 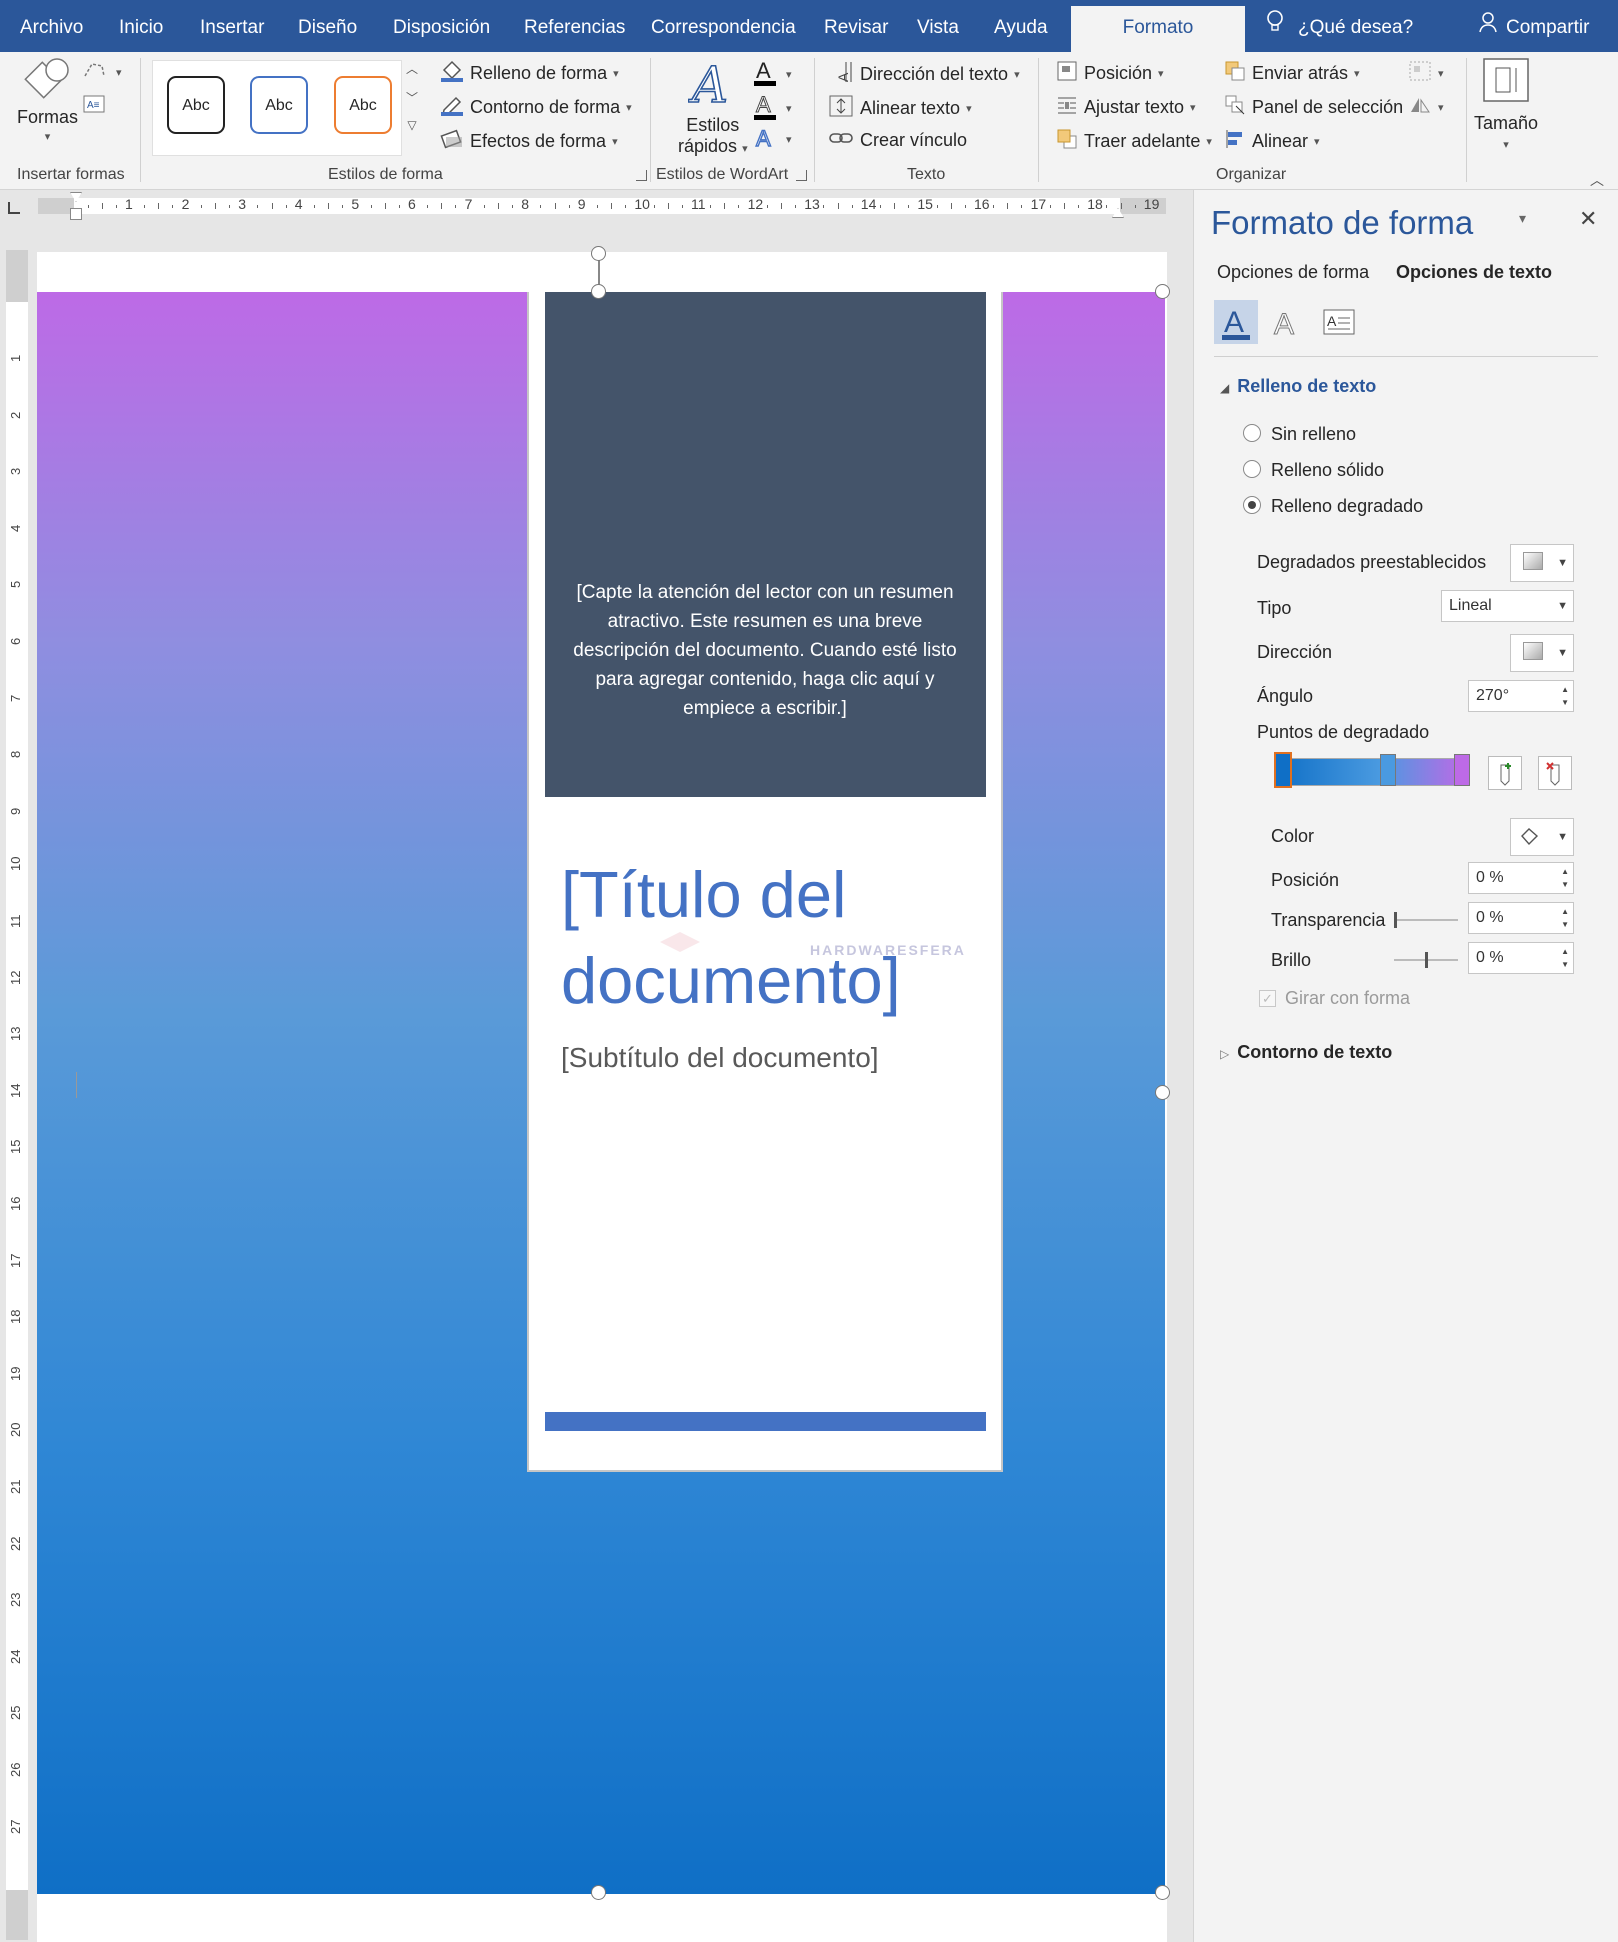 What do you see at coordinates (1339, 26) in the screenshot?
I see `tell-me-search: ¿Qué desea?` at bounding box center [1339, 26].